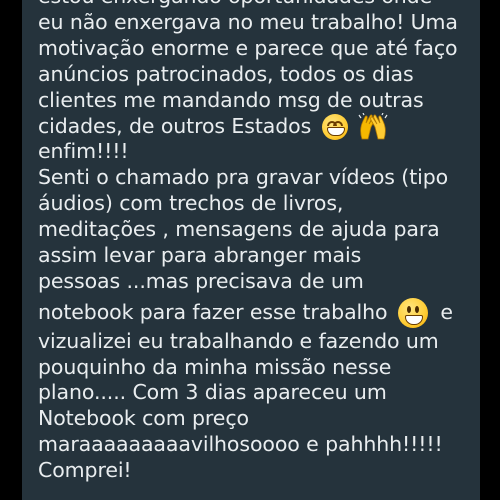  Describe the element at coordinates (143, 418) in the screenshot. I see `message-line: Notebook com preço` at that location.